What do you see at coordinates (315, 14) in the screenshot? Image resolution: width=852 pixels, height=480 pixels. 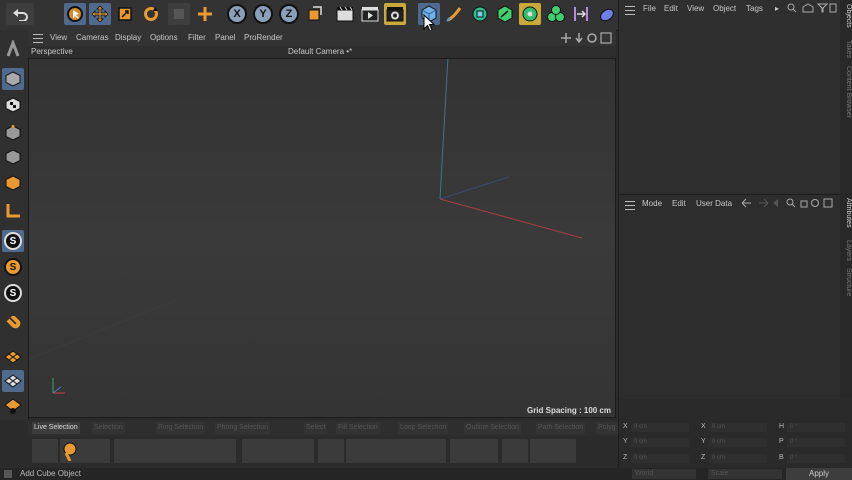 I see `coordinate-system-button` at bounding box center [315, 14].